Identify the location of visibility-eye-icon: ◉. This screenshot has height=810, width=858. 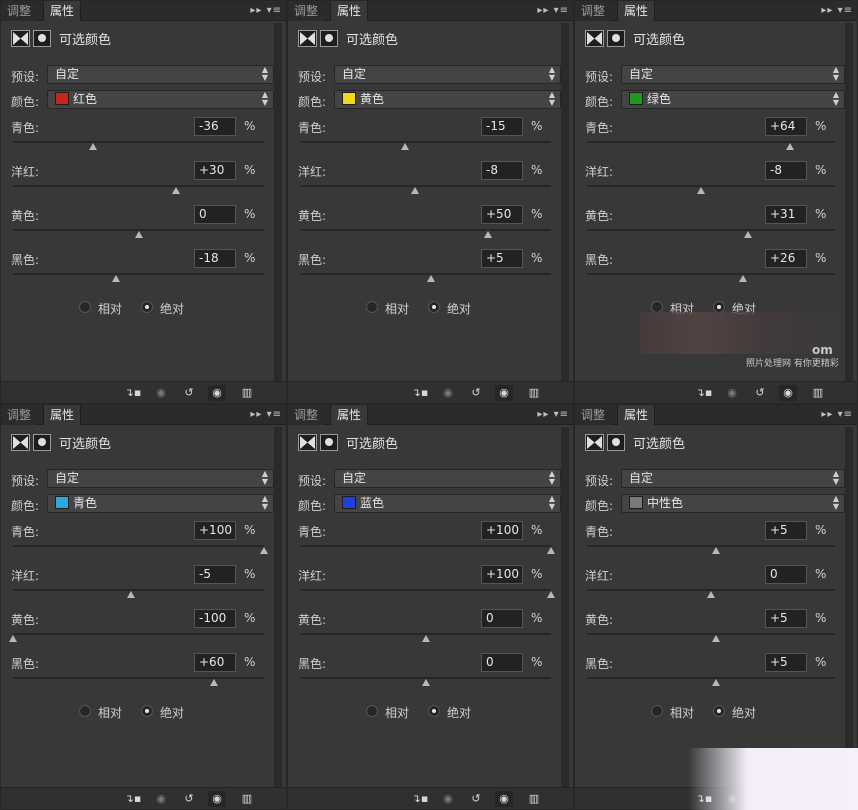
(217, 393).